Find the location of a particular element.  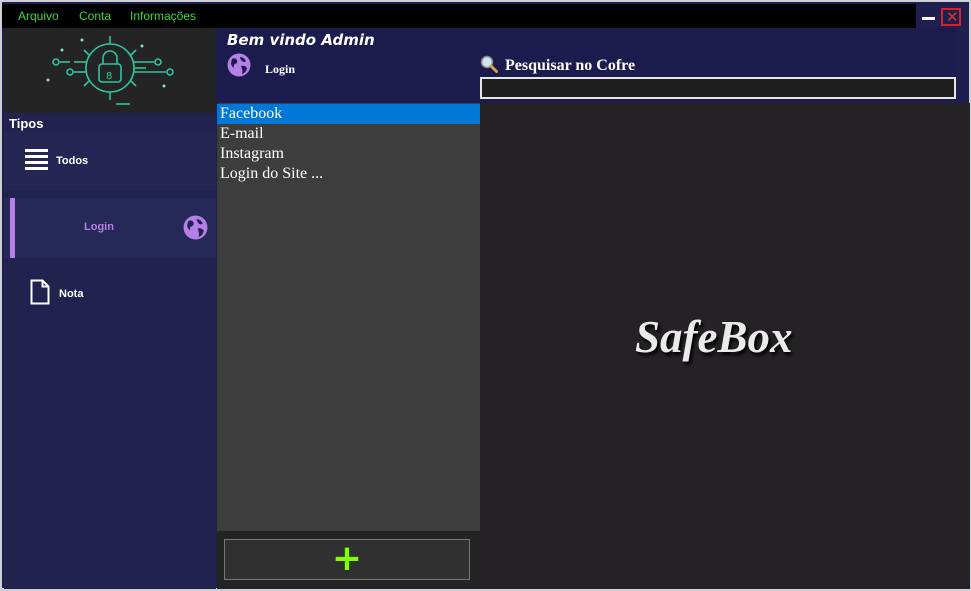

current-type-label: Login is located at coordinates (280, 69).